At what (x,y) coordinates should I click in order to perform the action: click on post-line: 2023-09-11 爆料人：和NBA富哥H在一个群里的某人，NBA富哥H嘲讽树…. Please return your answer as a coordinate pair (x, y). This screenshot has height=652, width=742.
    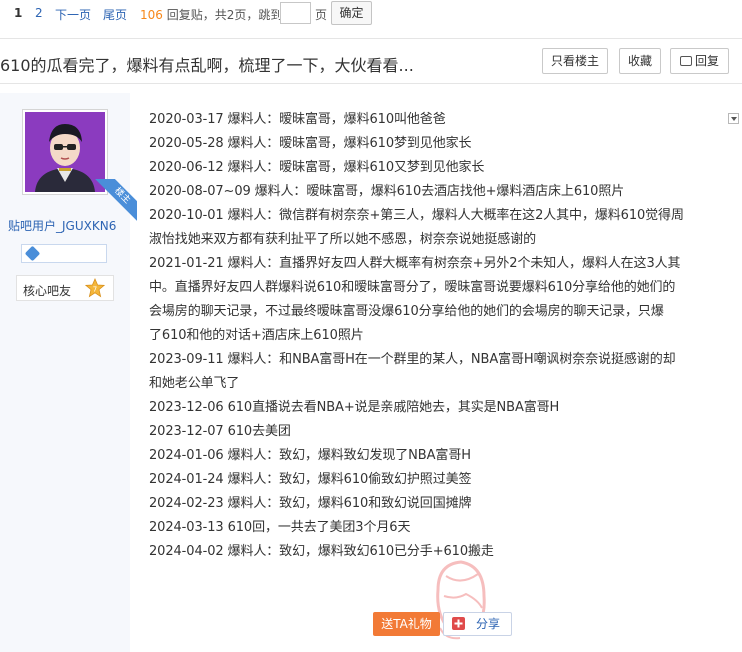
    Looking at the image, I should click on (412, 359).